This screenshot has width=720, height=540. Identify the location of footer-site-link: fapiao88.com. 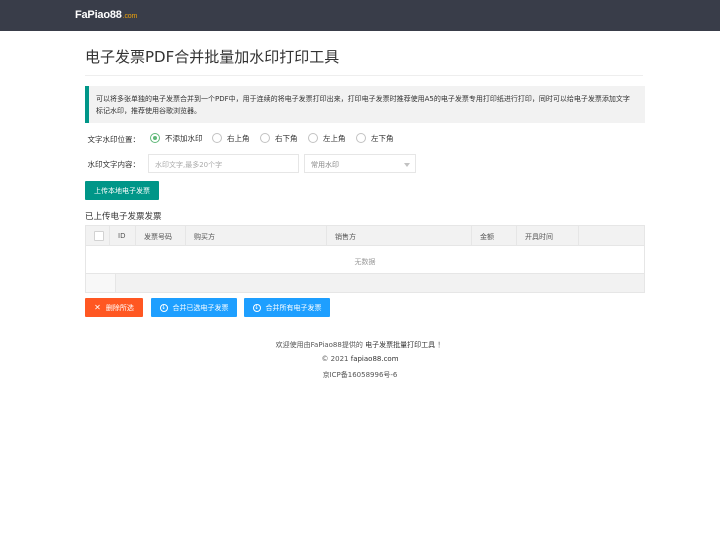
(375, 359).